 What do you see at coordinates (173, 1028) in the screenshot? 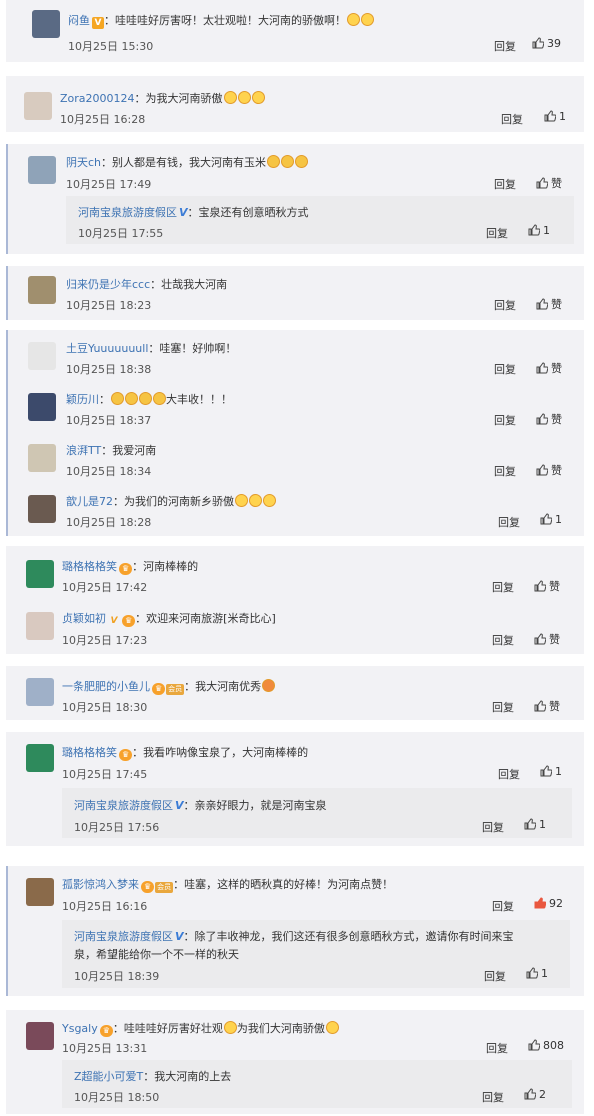
I see `comment-text: 哇哇哇好厉害好壮观` at bounding box center [173, 1028].